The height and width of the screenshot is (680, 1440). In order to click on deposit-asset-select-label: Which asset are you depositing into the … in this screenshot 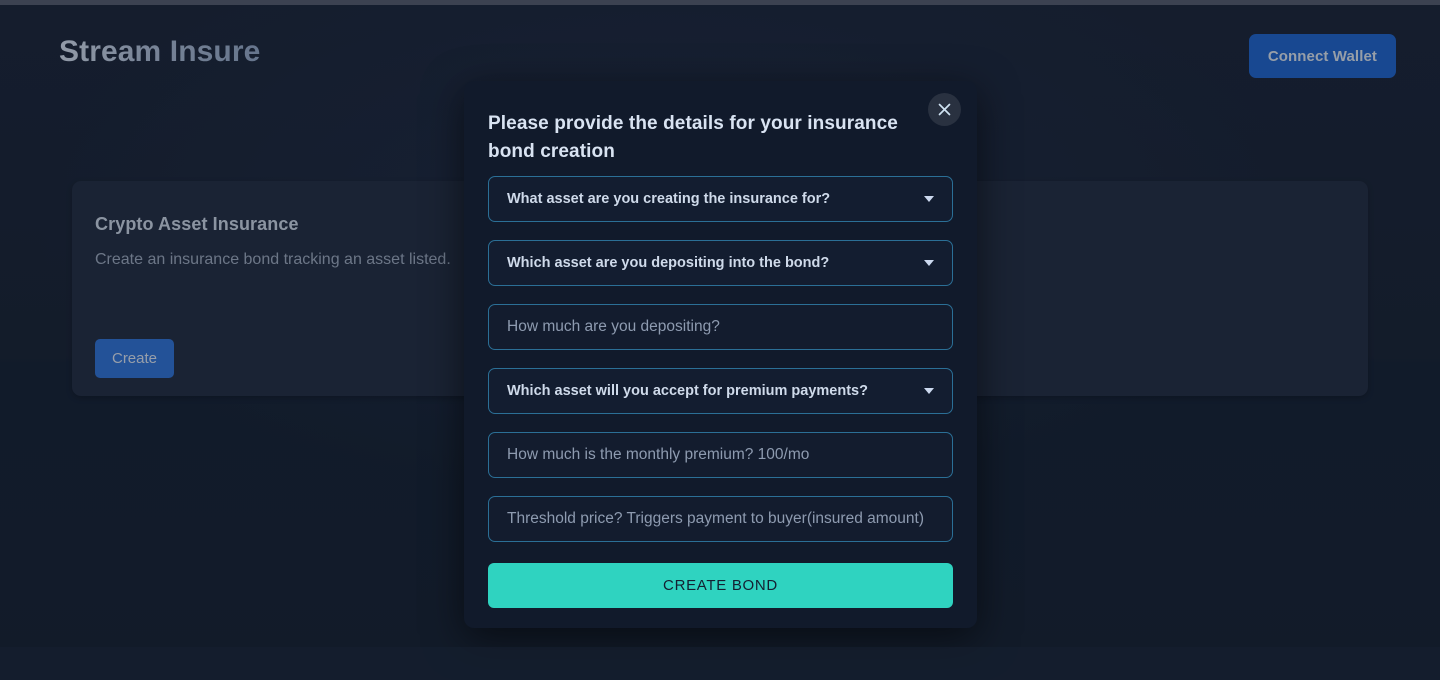, I will do `click(668, 263)`.